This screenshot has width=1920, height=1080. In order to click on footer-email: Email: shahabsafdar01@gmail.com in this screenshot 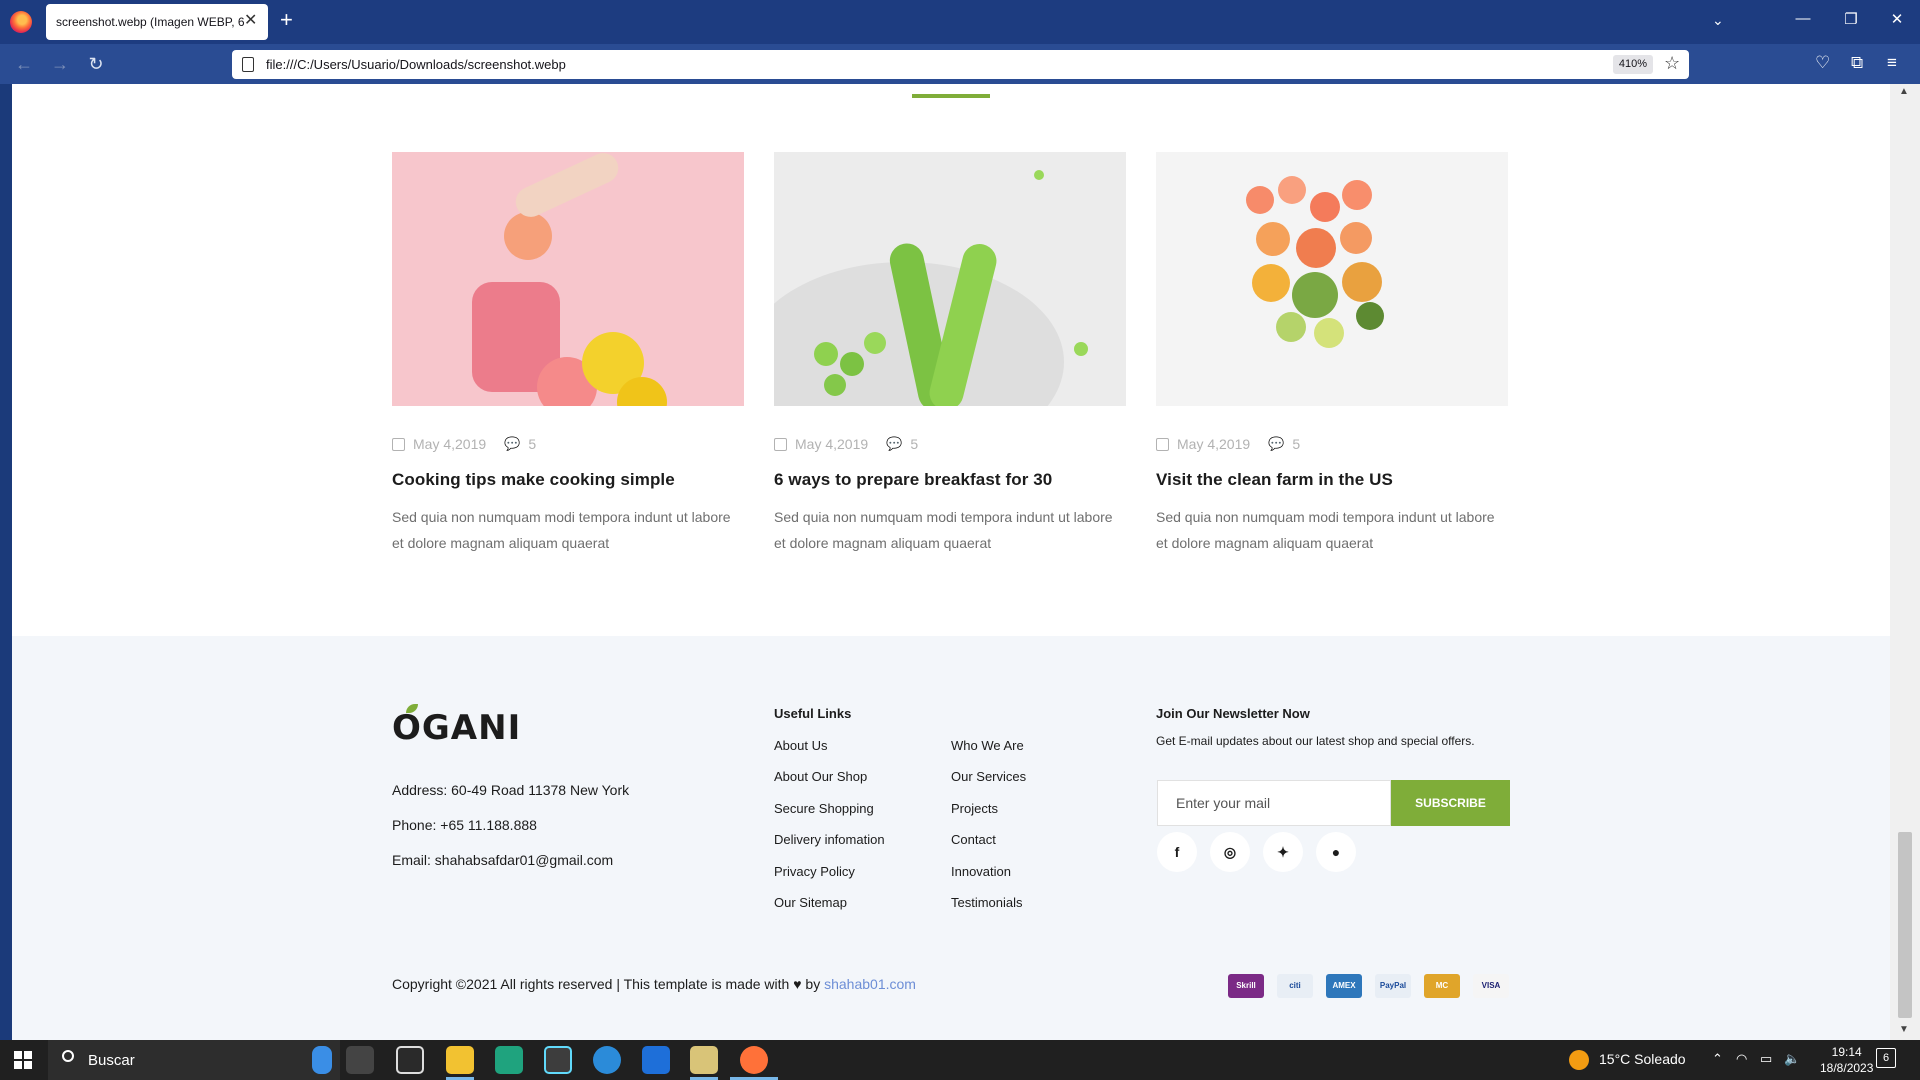, I will do `click(503, 860)`.